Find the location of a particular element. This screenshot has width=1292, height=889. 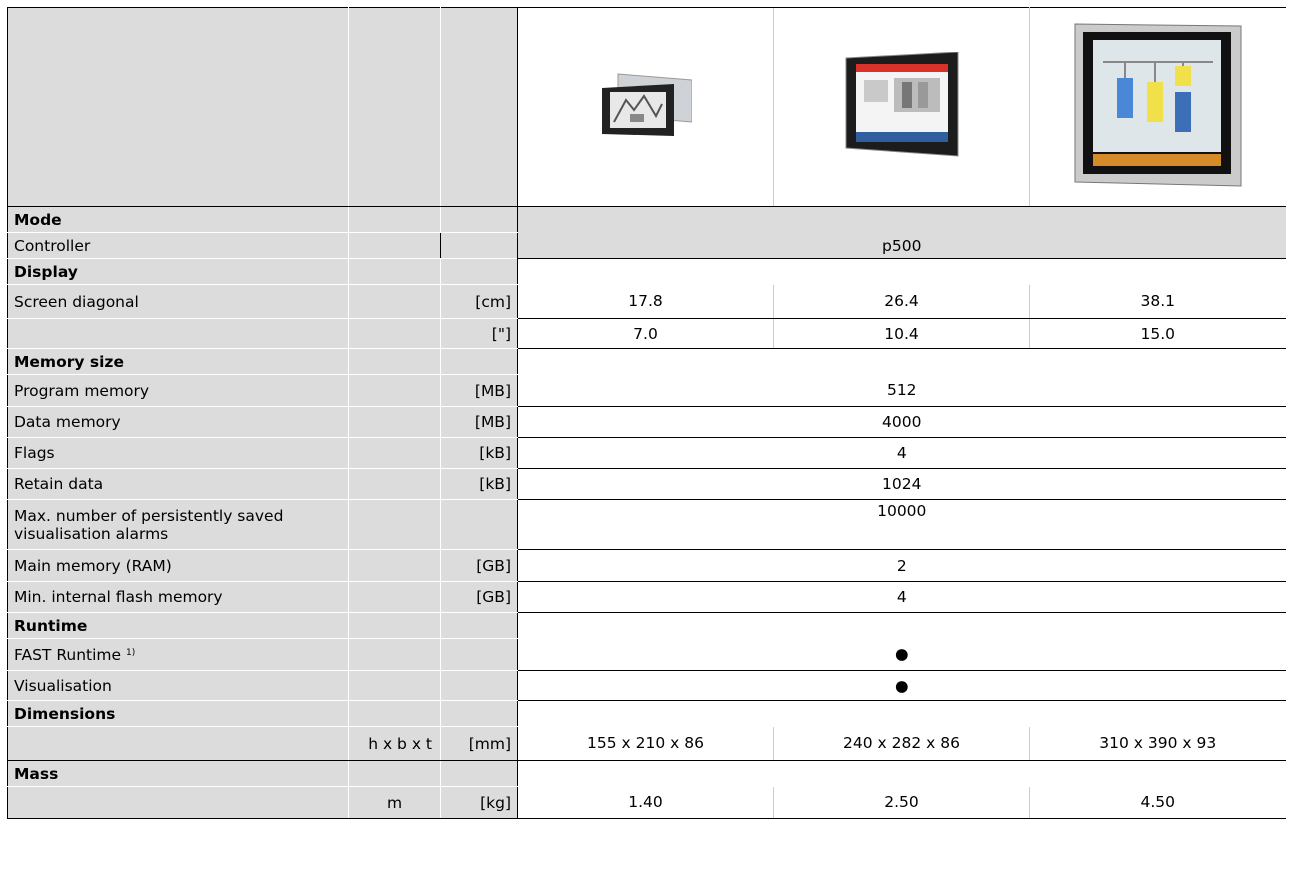

fast-runtime-footnote: 1) is located at coordinates (131, 652).